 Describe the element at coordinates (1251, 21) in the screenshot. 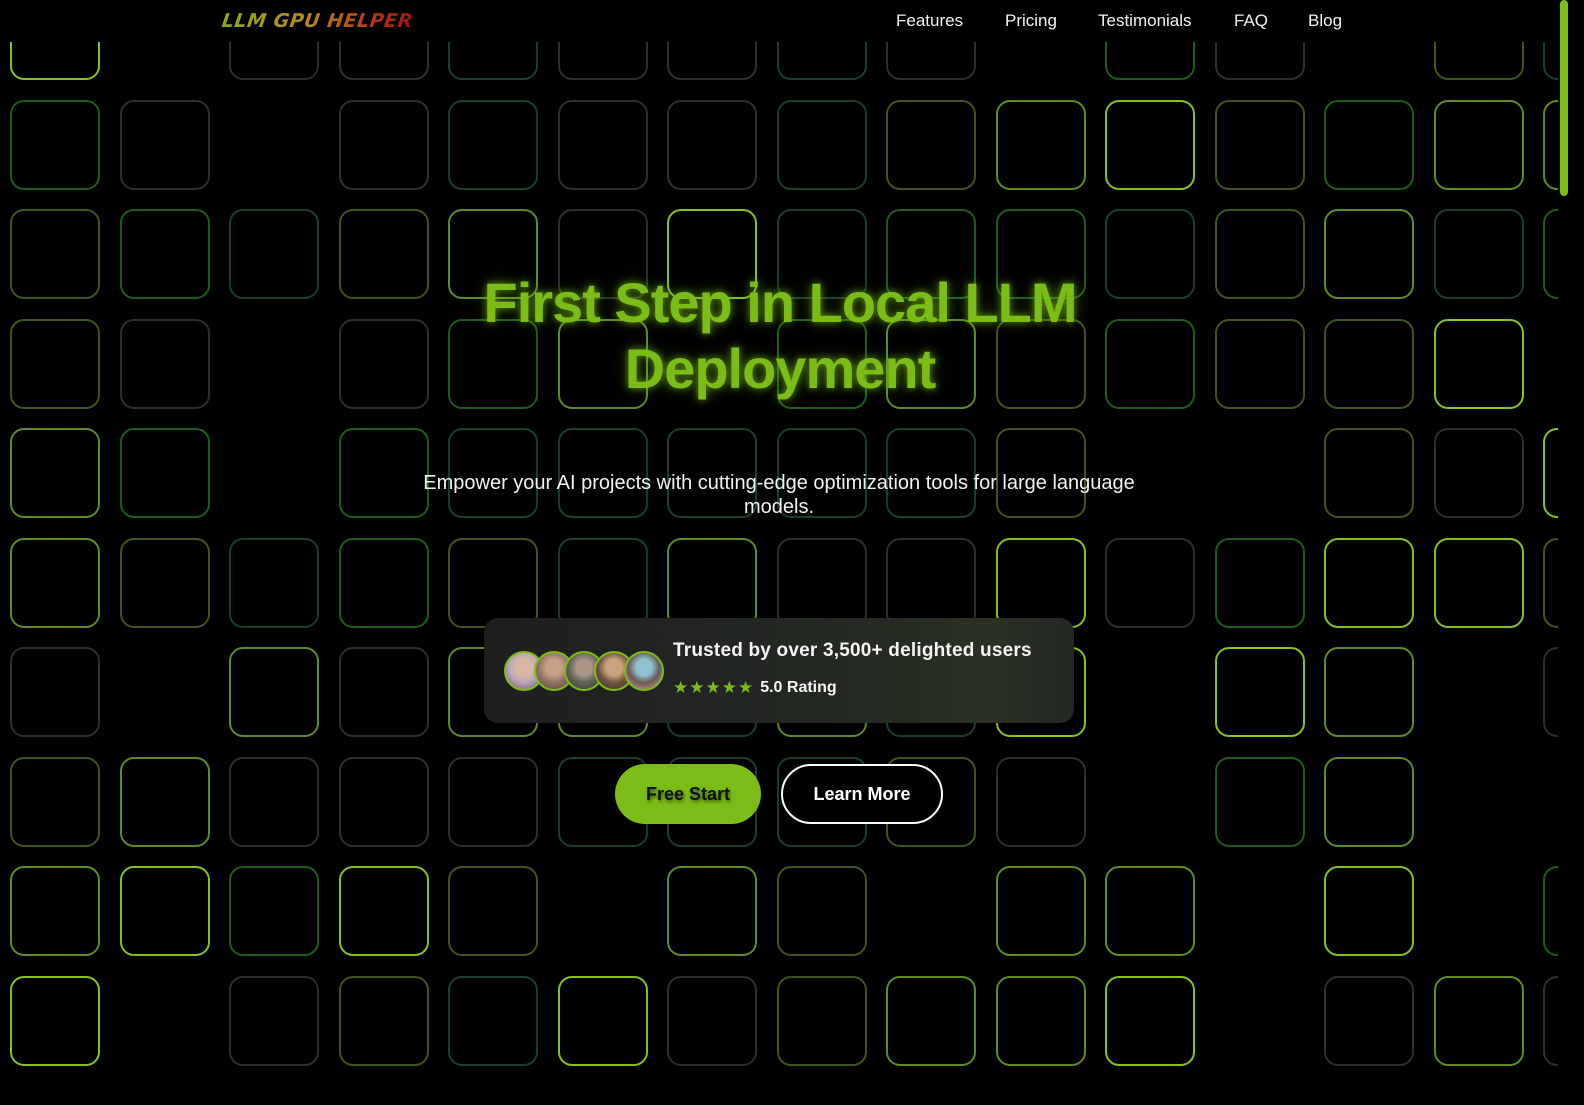

I see `nav-link-faq: FAQ` at that location.